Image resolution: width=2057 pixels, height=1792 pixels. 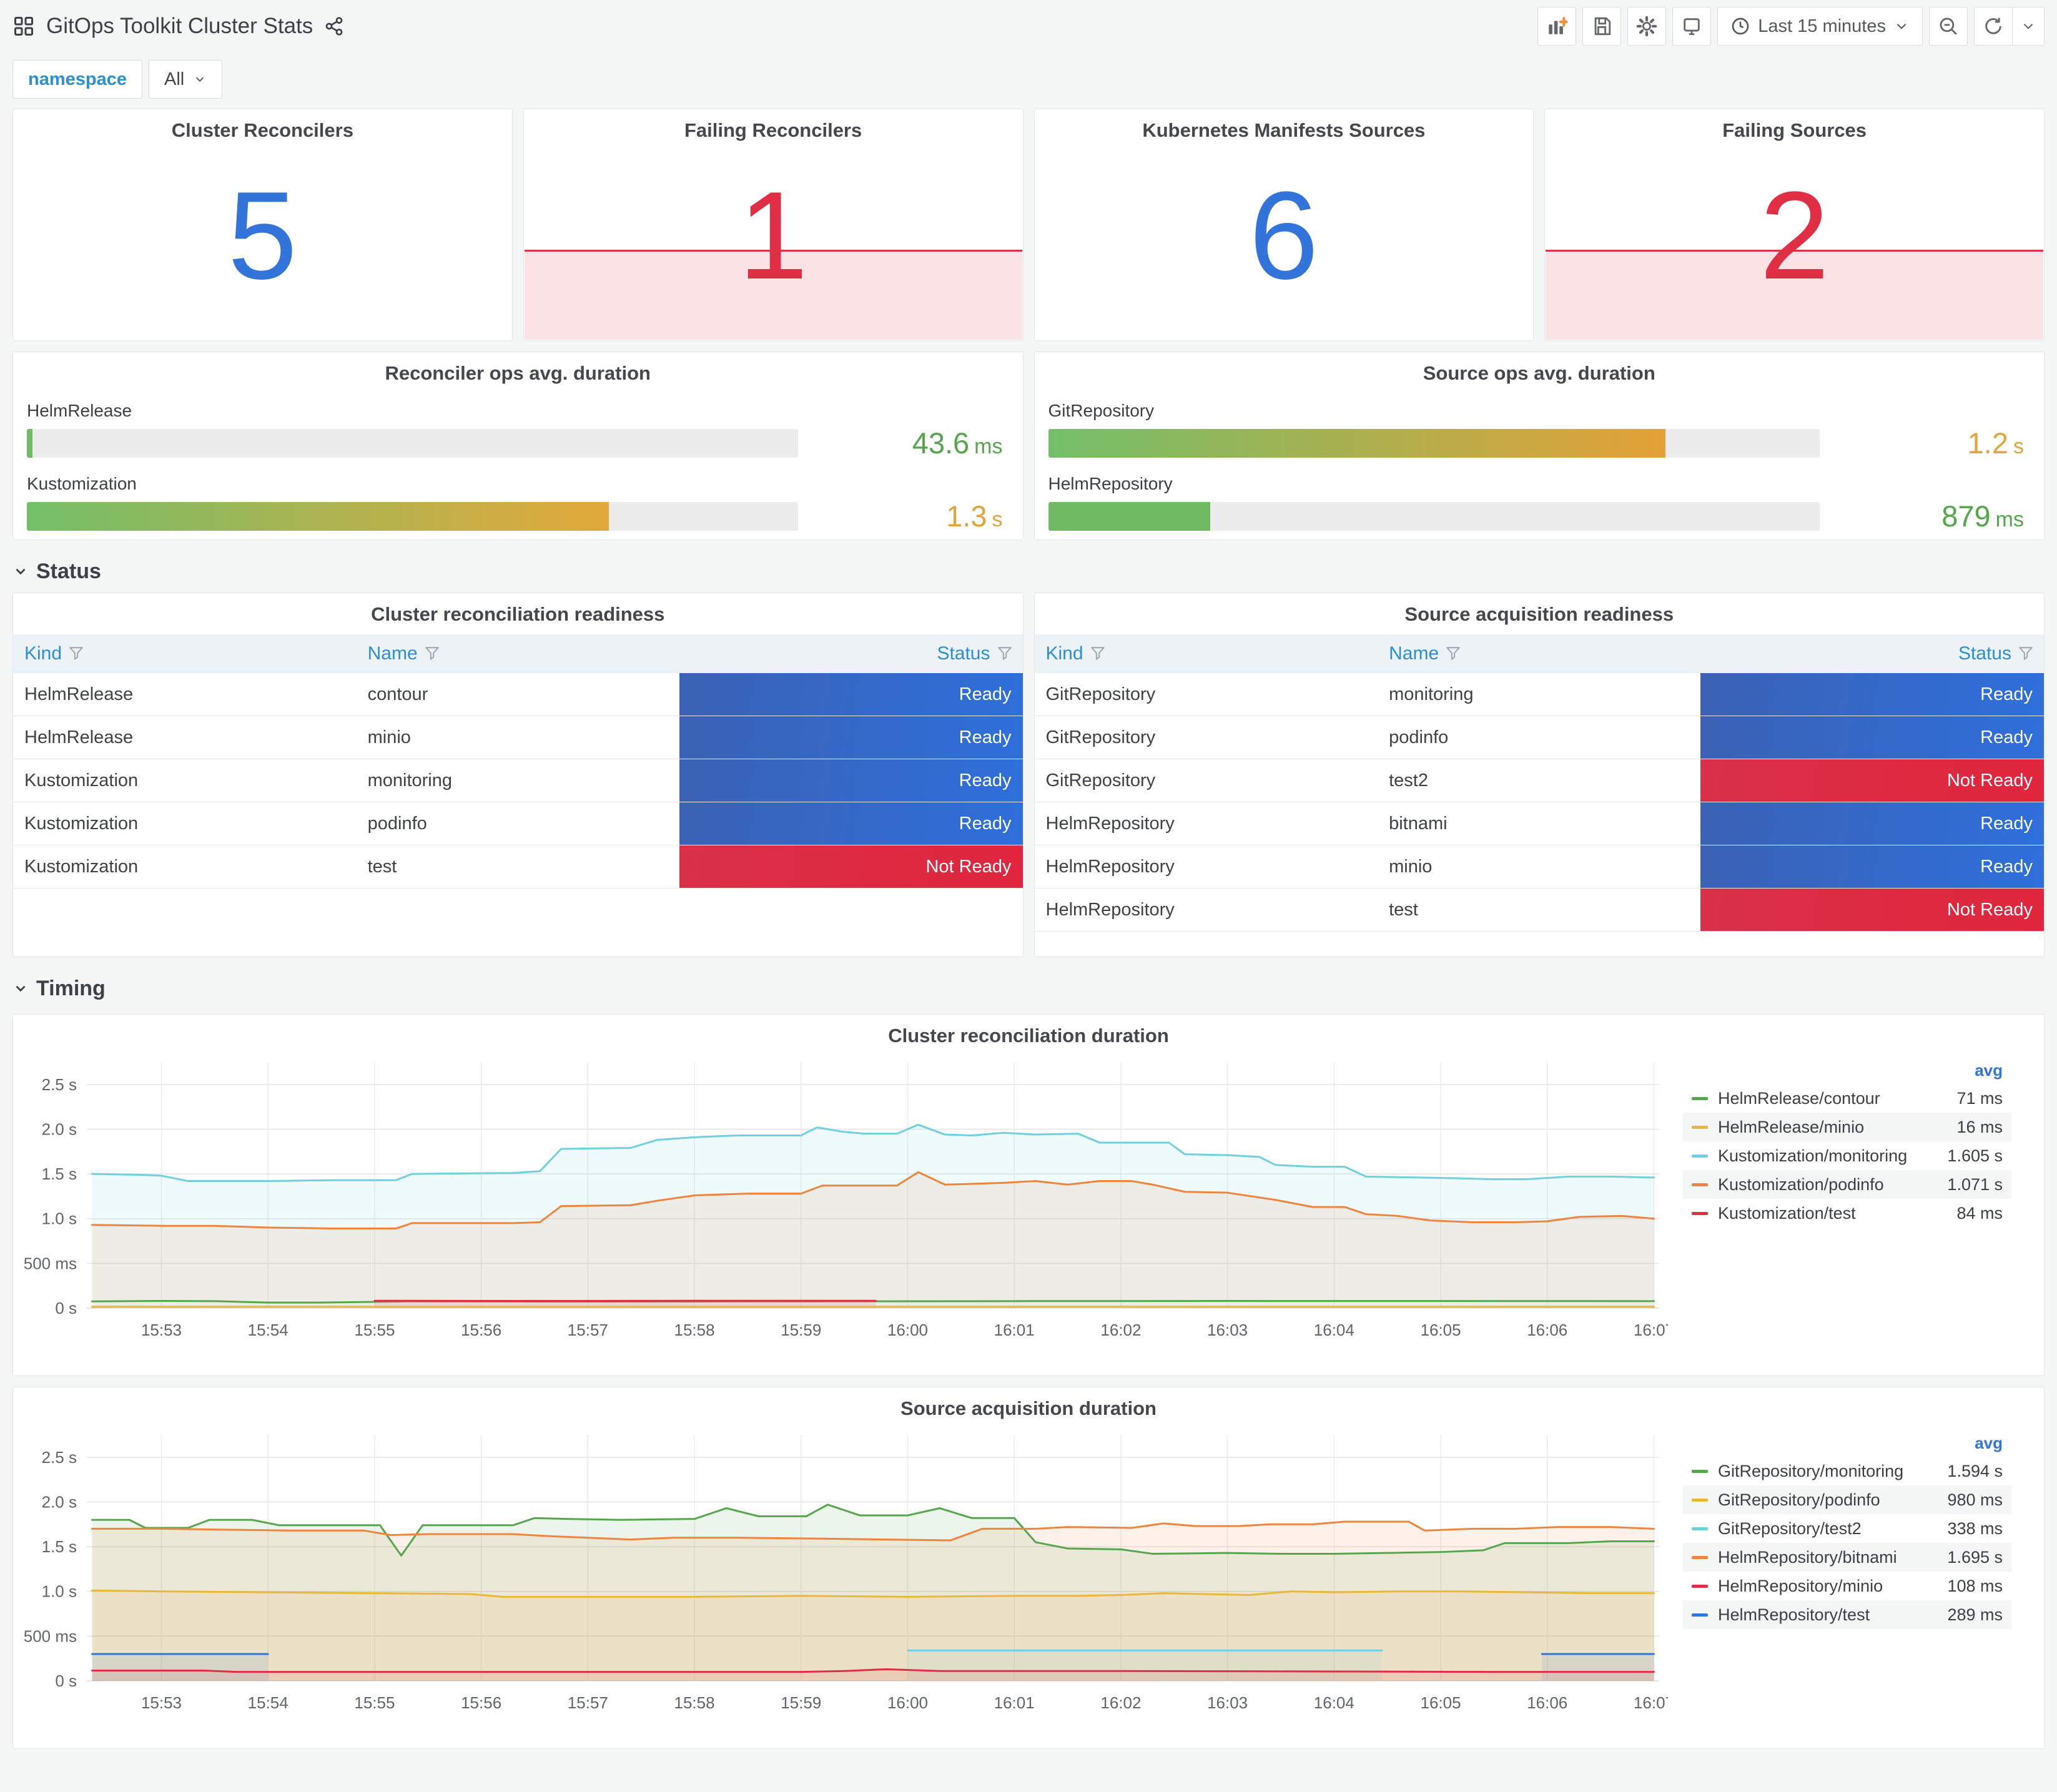 What do you see at coordinates (1847, 1528) in the screenshot?
I see `legend-item: GitRepository/test2 338 ms` at bounding box center [1847, 1528].